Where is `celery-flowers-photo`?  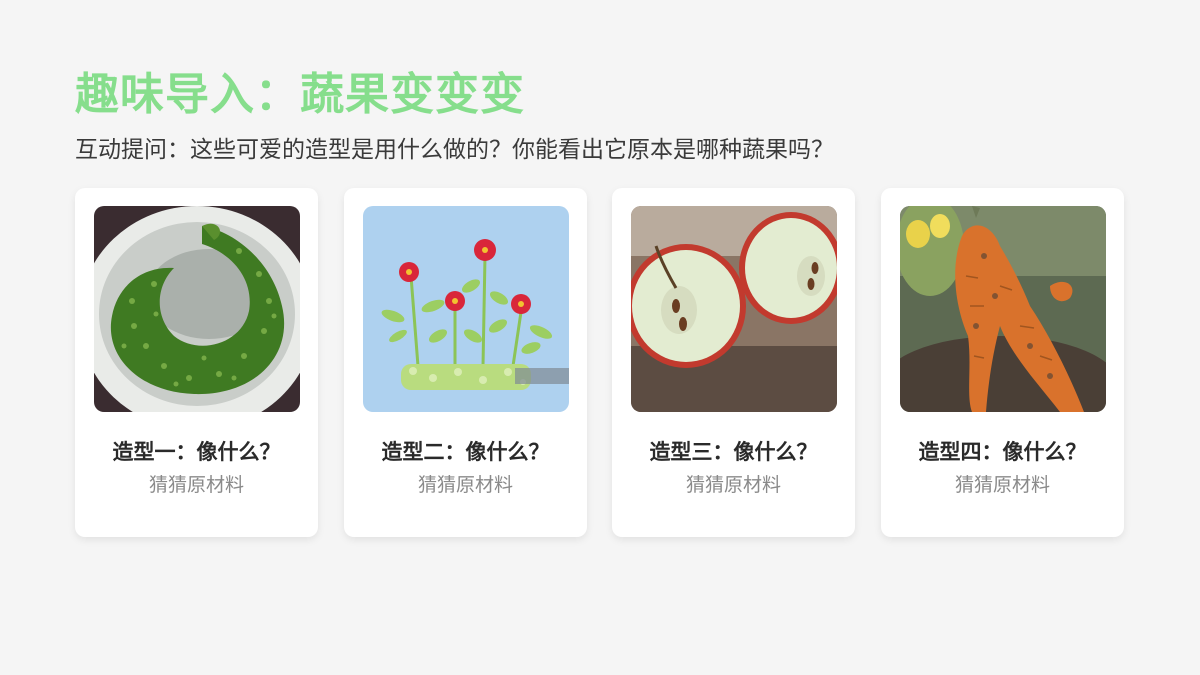 celery-flowers-photo is located at coordinates (466, 309).